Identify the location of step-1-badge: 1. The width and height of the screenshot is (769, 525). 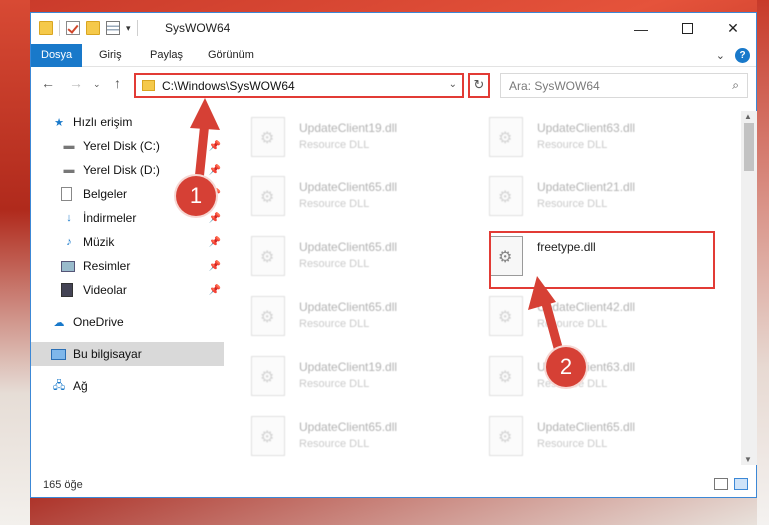
(196, 196).